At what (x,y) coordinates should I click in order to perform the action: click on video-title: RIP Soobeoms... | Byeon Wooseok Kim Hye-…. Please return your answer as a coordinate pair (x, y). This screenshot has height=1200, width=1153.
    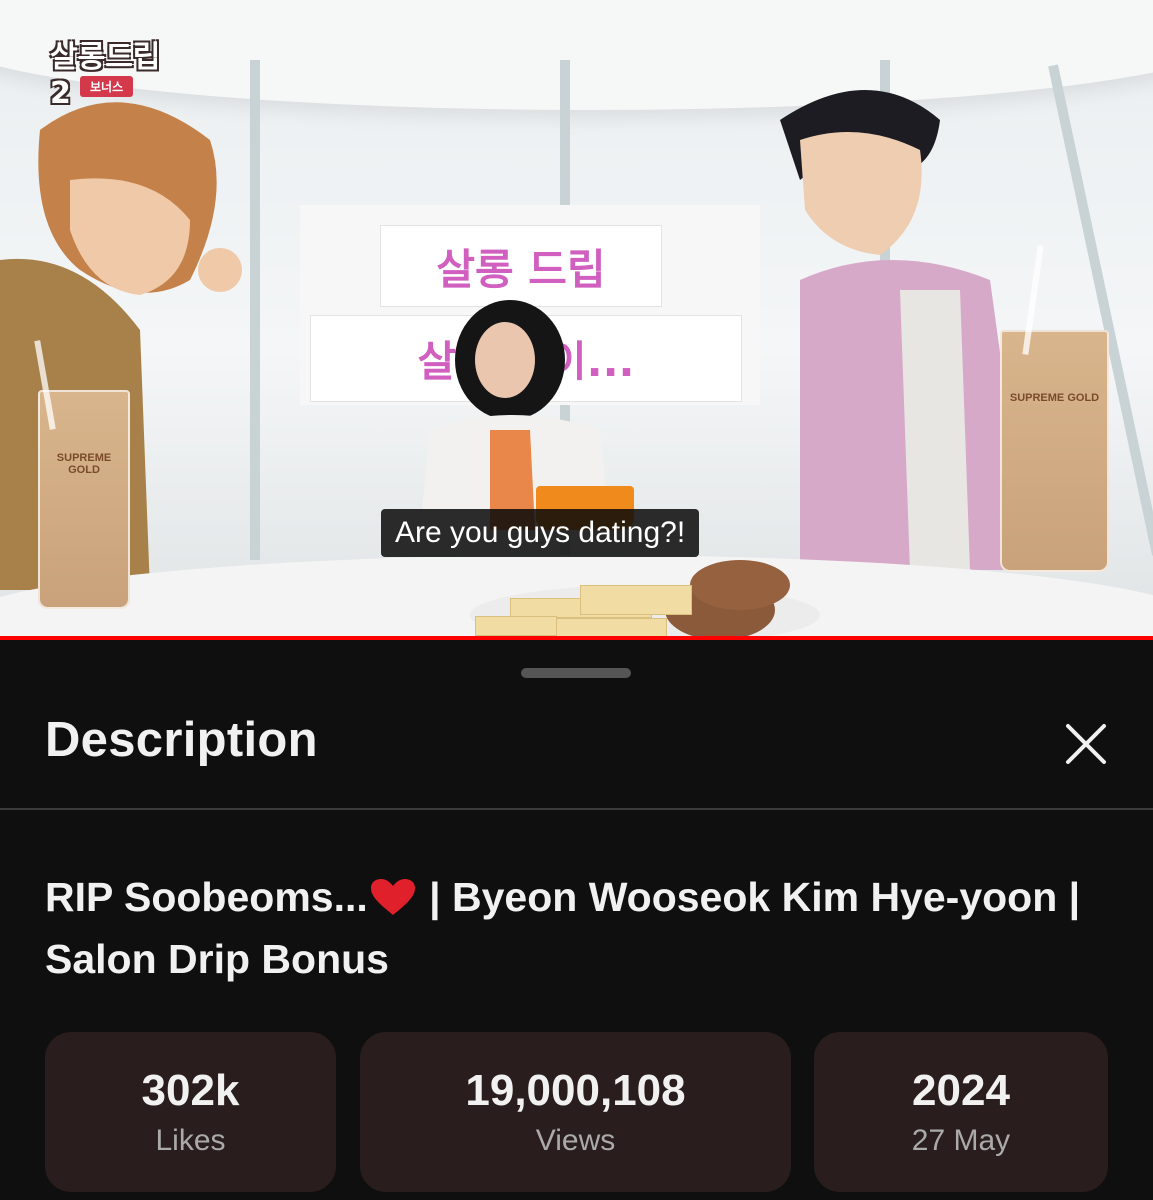
    Looking at the image, I should click on (575, 928).